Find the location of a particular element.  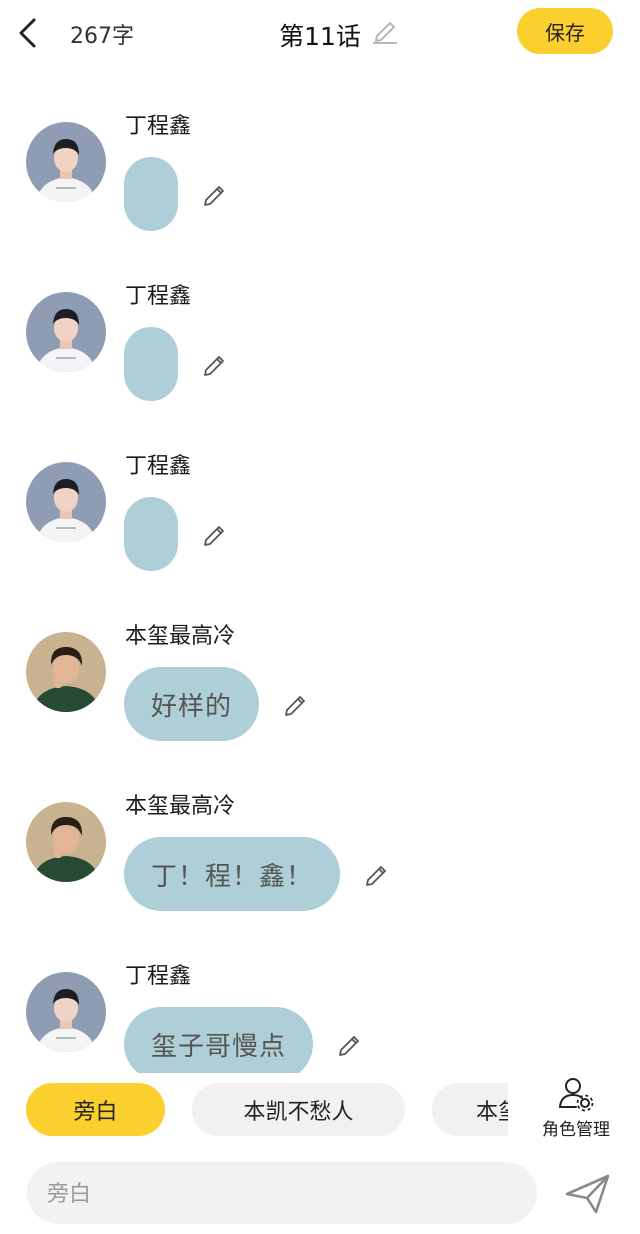

role-manage-icon is located at coordinates (576, 1095).